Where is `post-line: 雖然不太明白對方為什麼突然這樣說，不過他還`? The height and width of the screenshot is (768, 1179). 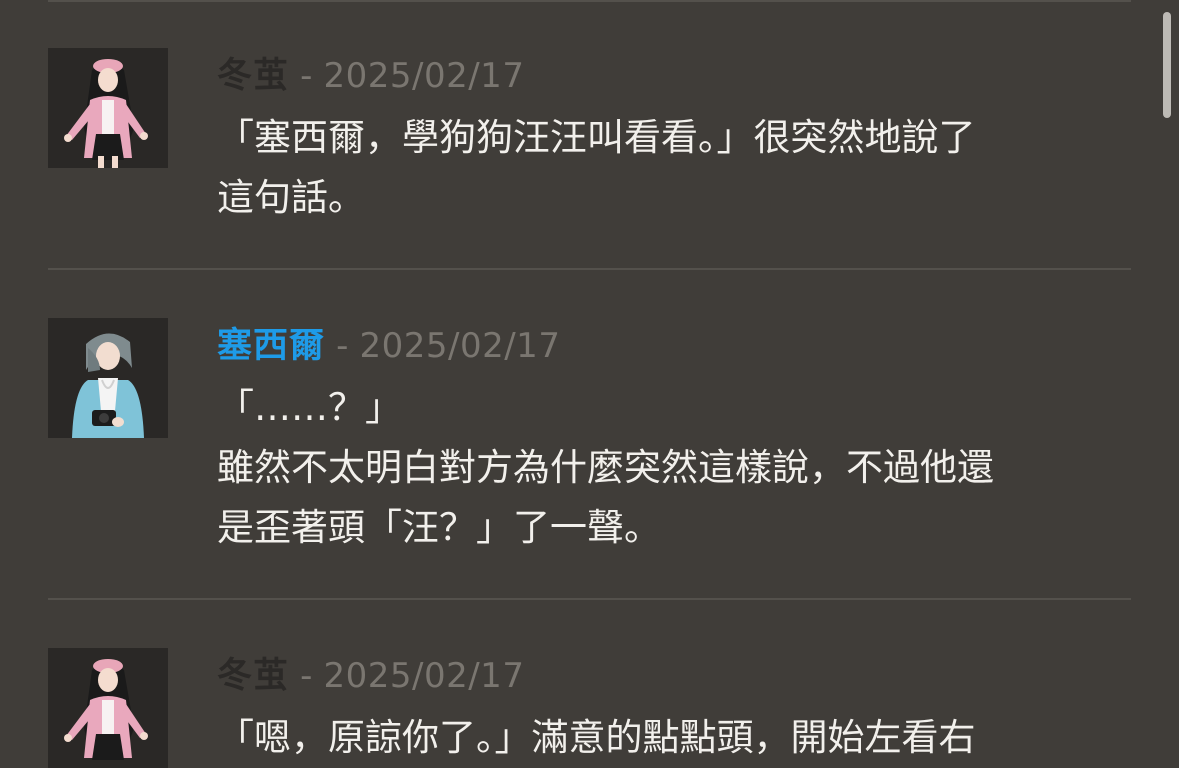 post-line: 雖然不太明白對方為什麼突然這樣說，不過他還 is located at coordinates (605, 467).